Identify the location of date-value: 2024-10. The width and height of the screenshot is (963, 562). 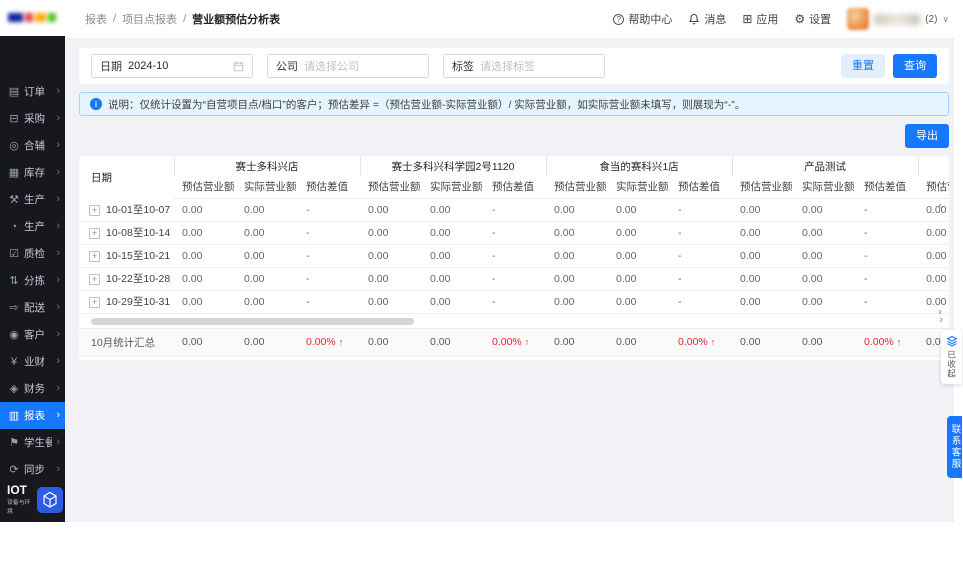
(148, 66).